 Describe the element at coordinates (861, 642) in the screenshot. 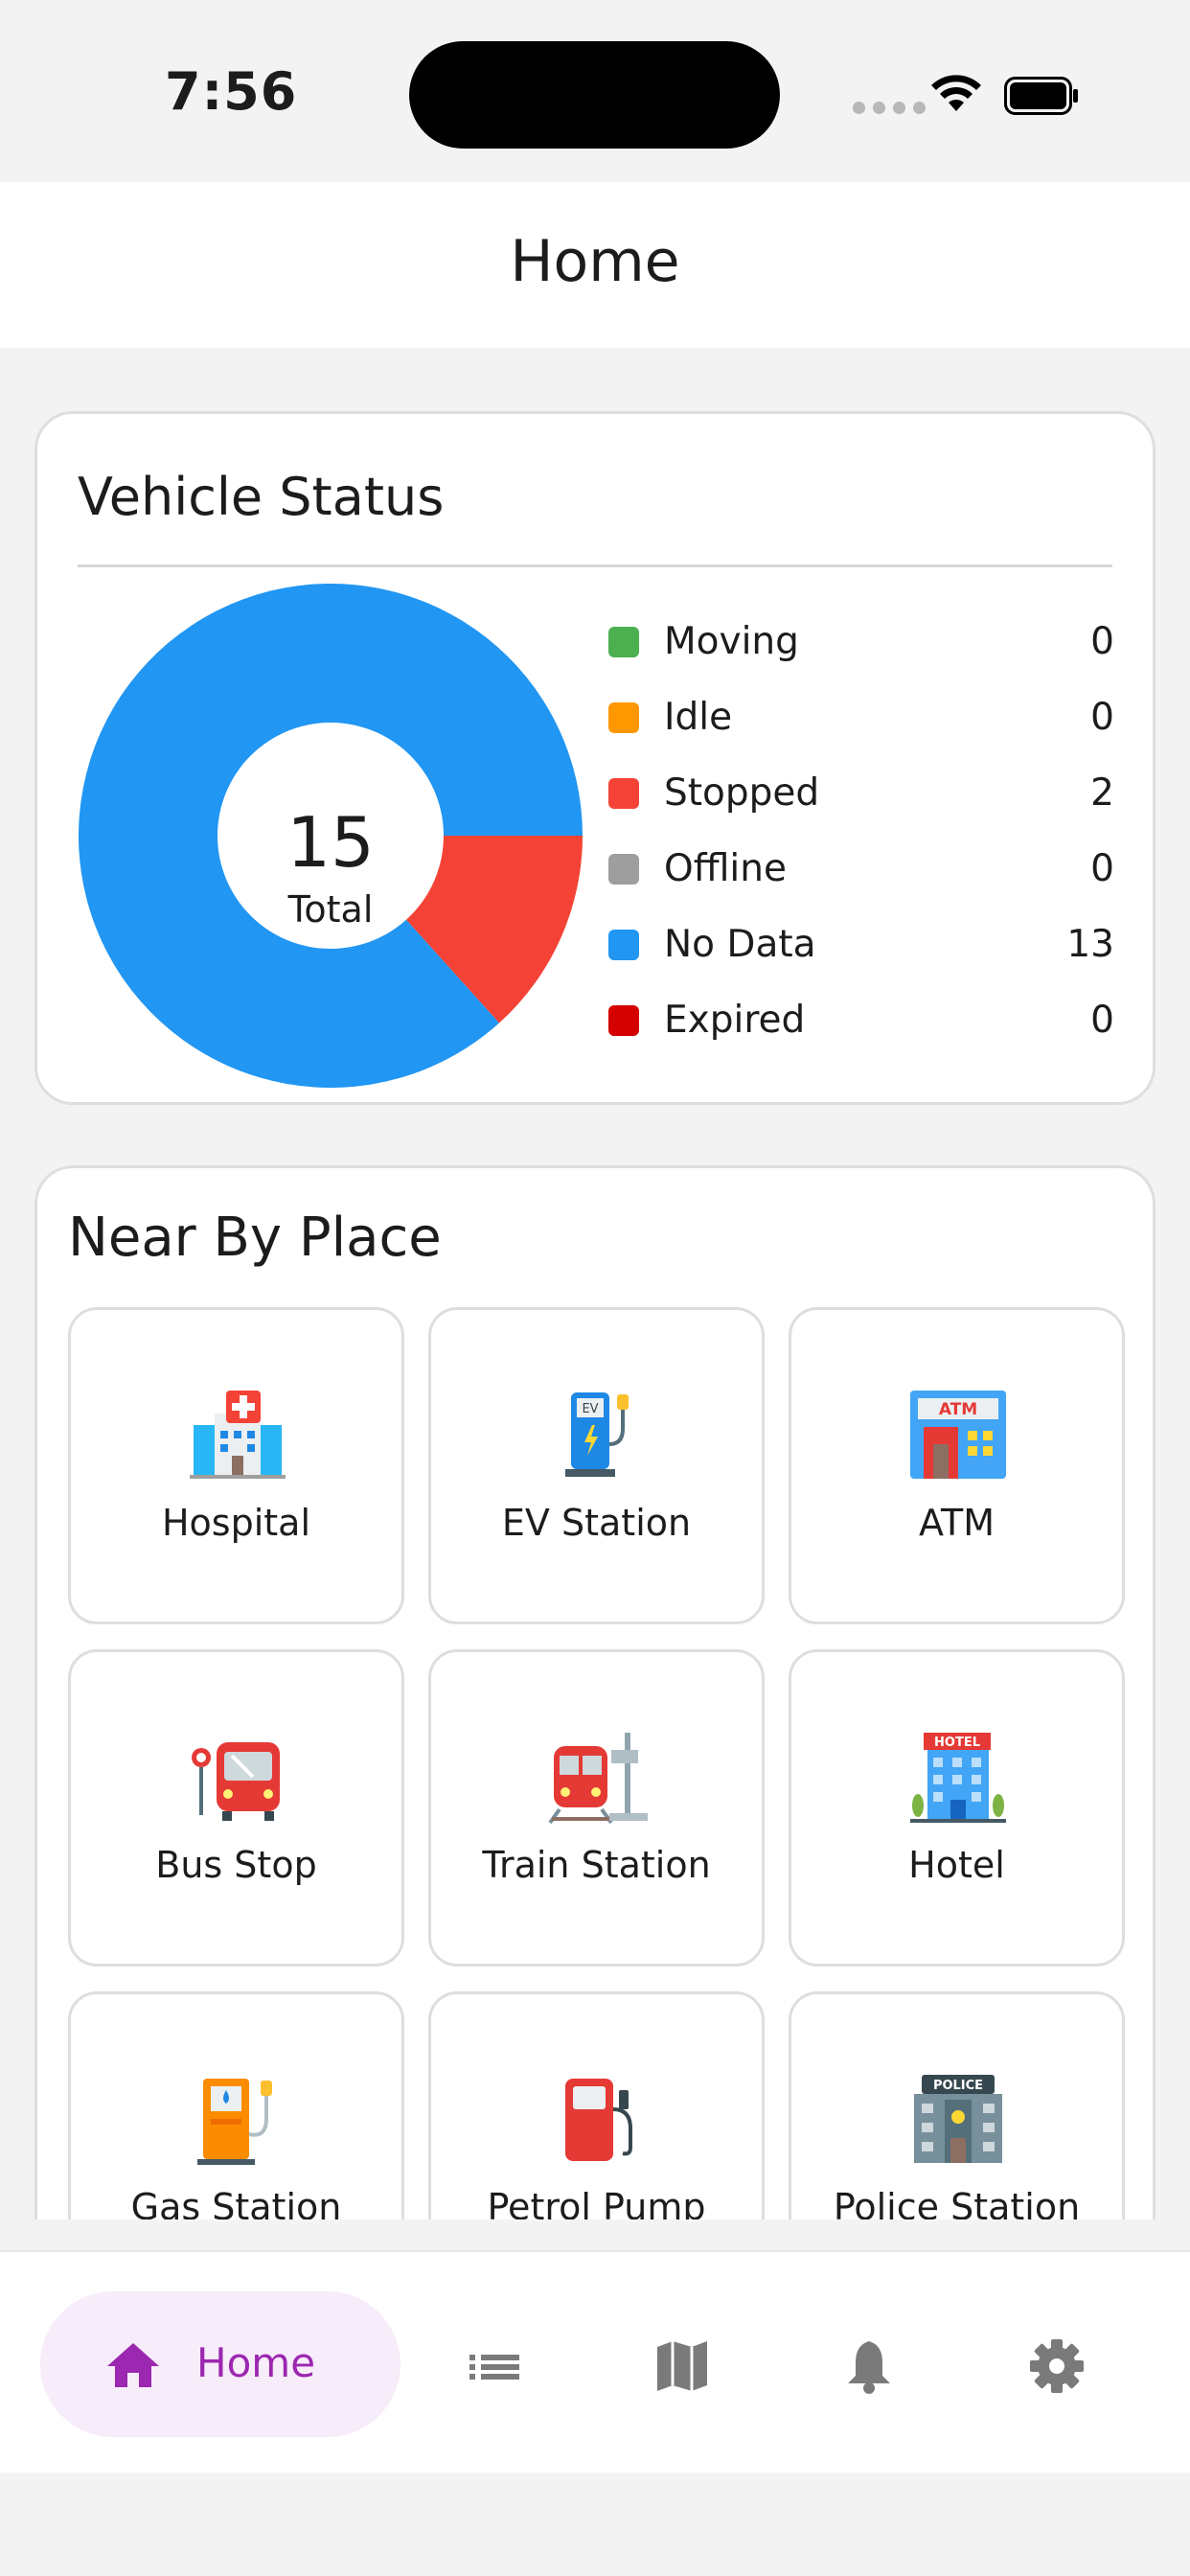

I see `legend-item-moving: Moving 0` at that location.